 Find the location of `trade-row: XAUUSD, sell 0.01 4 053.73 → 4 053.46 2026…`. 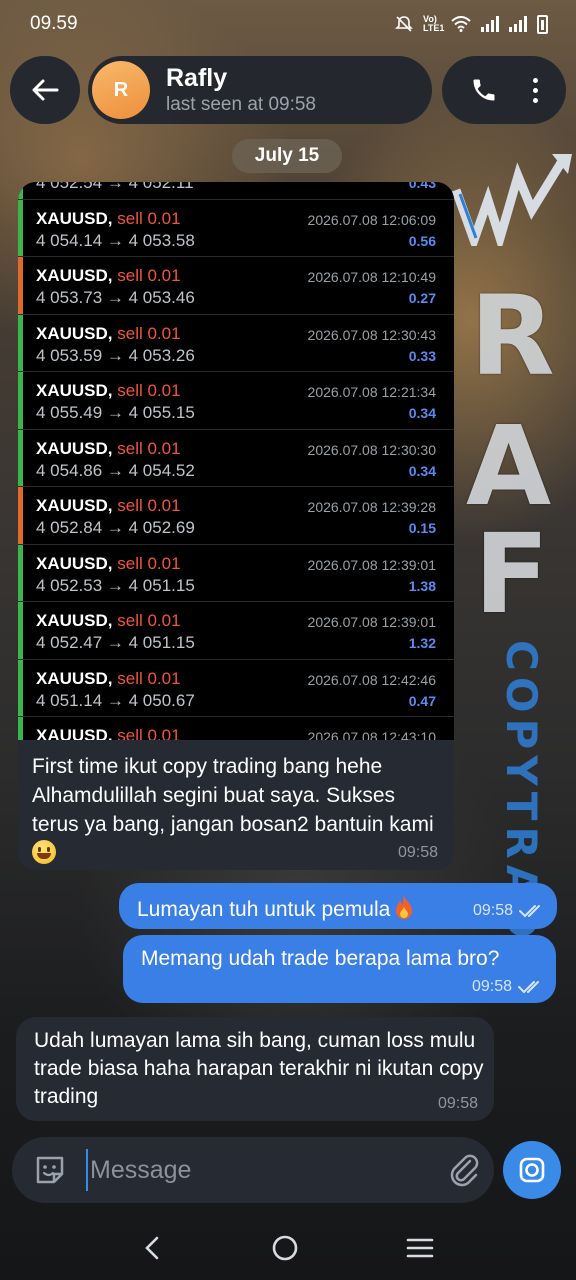

trade-row: XAUUSD, sell 0.01 4 053.73 → 4 053.46 2026… is located at coordinates (236, 286).